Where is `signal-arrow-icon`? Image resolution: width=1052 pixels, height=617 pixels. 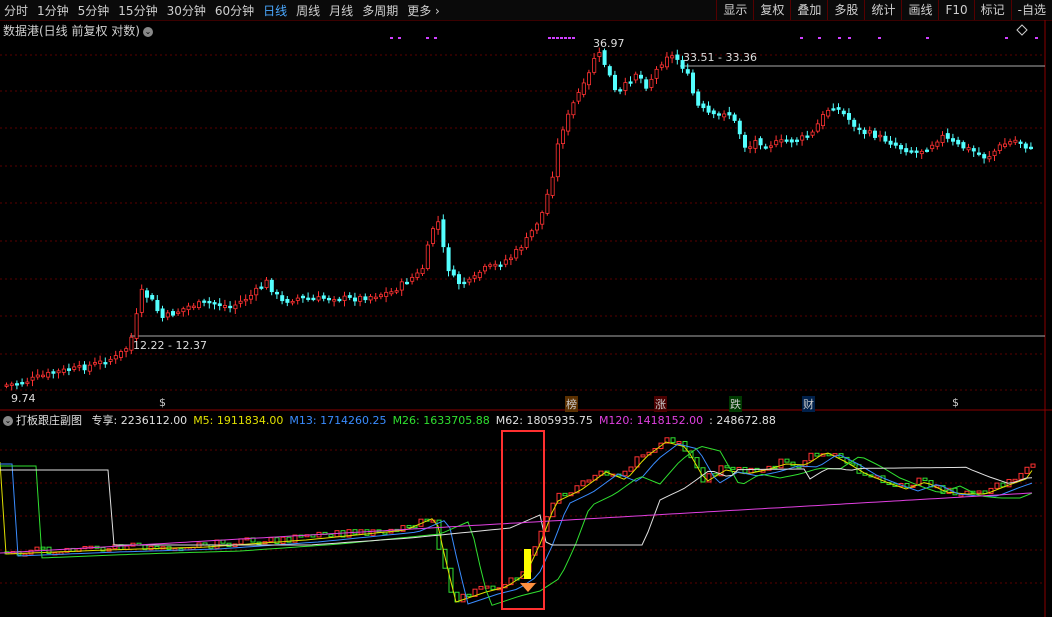
signal-arrow-icon is located at coordinates (528, 587).